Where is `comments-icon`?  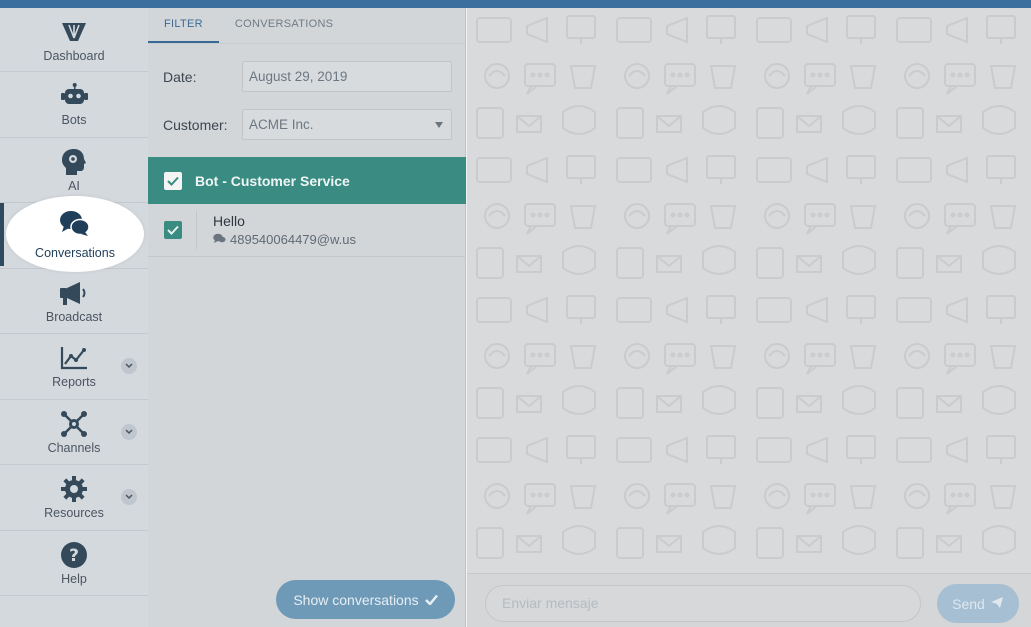
comments-icon is located at coordinates (219, 239).